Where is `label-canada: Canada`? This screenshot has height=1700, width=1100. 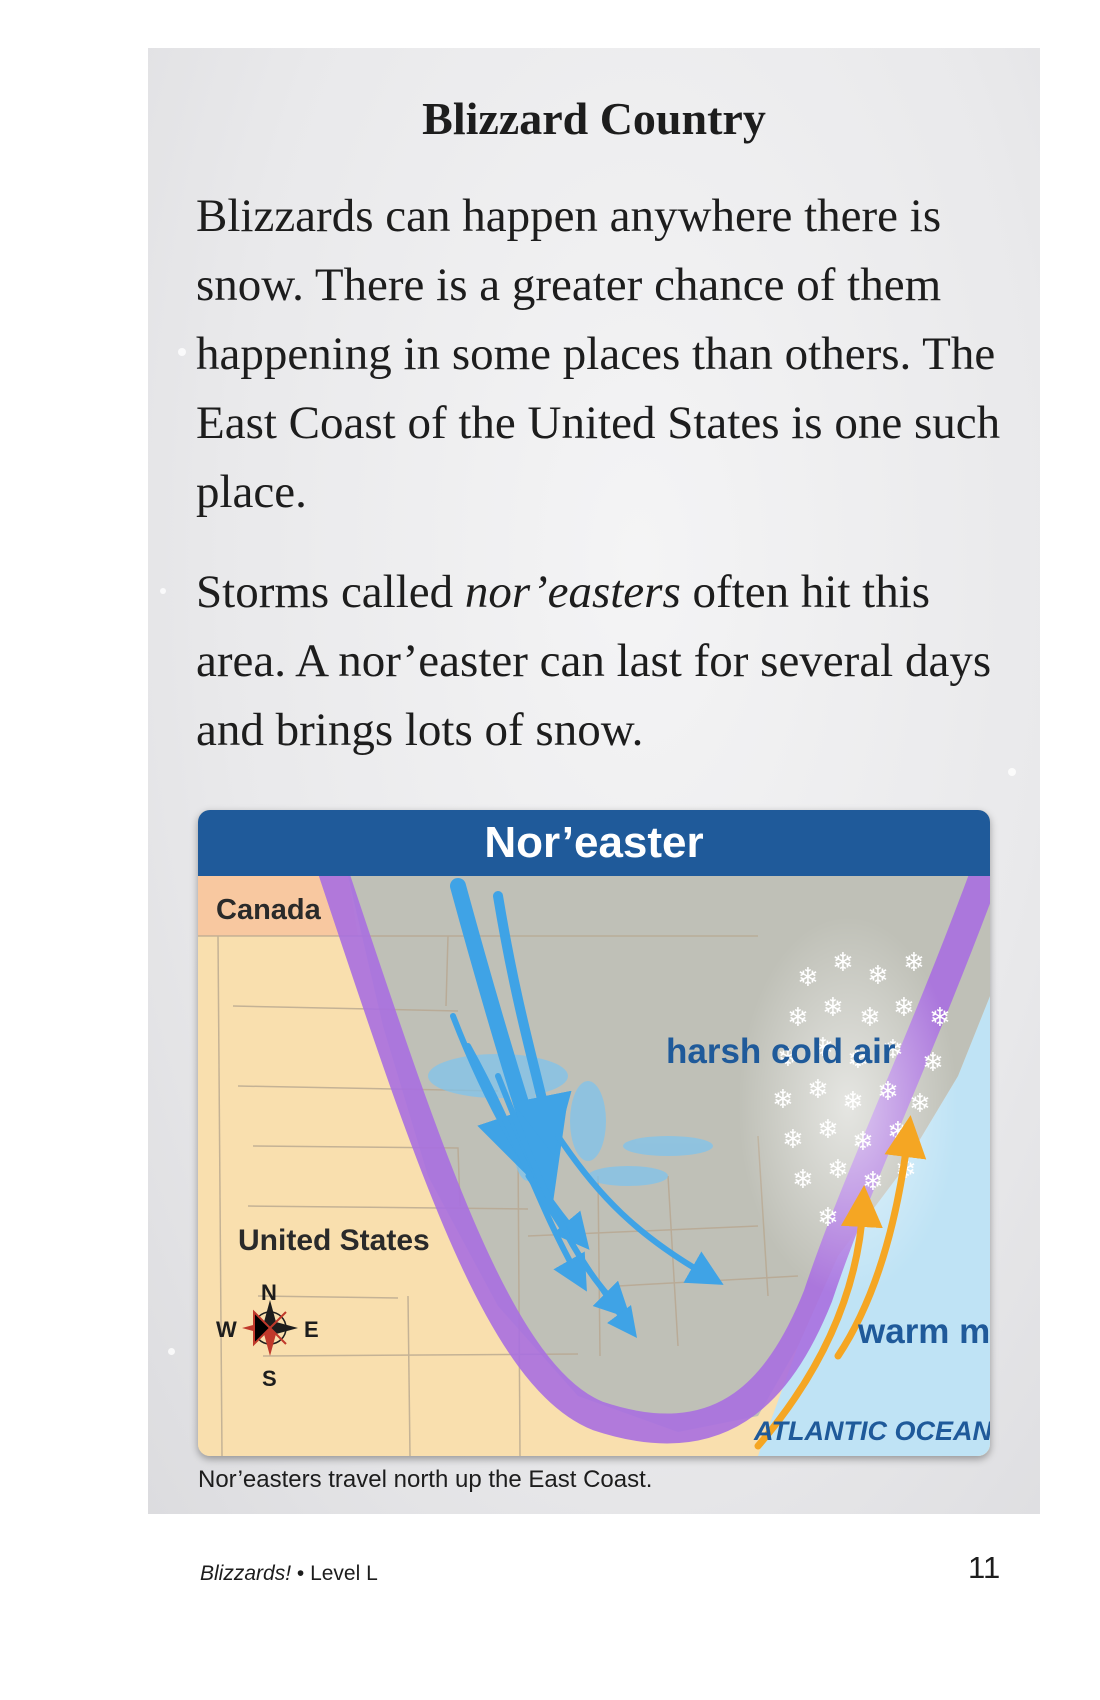 label-canada: Canada is located at coordinates (268, 910).